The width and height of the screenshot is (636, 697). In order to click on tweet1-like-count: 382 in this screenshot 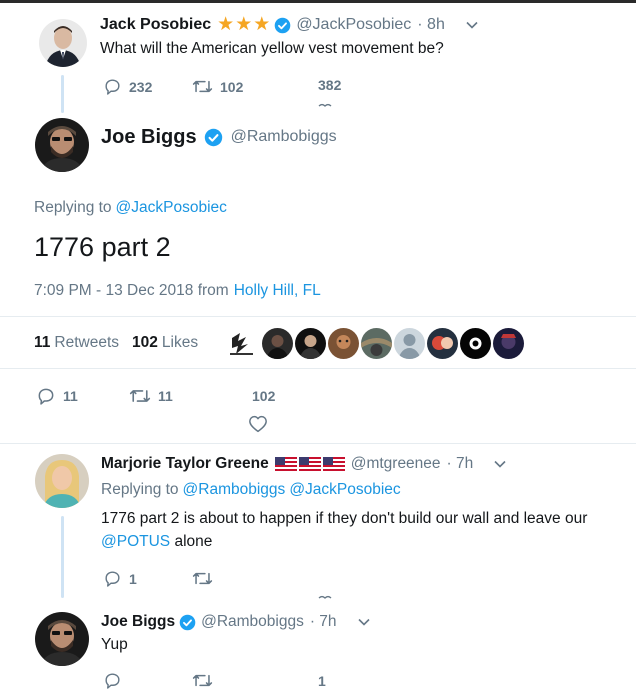, I will do `click(330, 85)`.